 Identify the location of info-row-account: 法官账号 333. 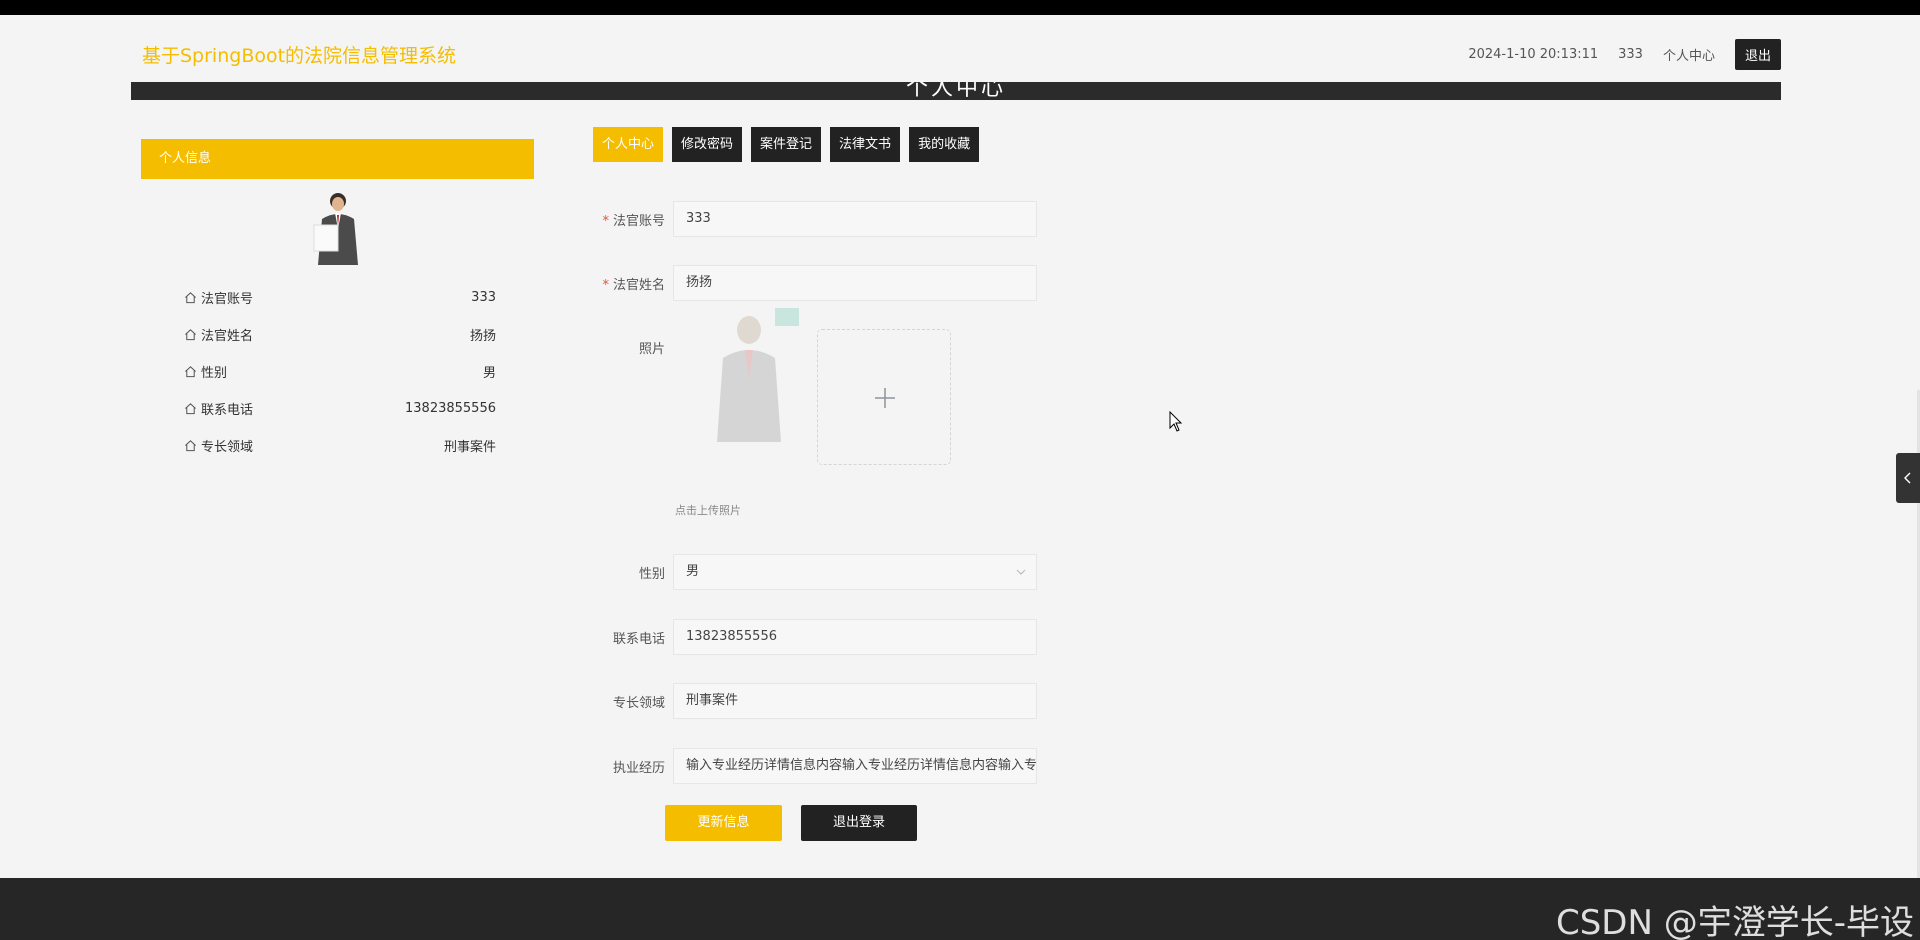
(337, 297).